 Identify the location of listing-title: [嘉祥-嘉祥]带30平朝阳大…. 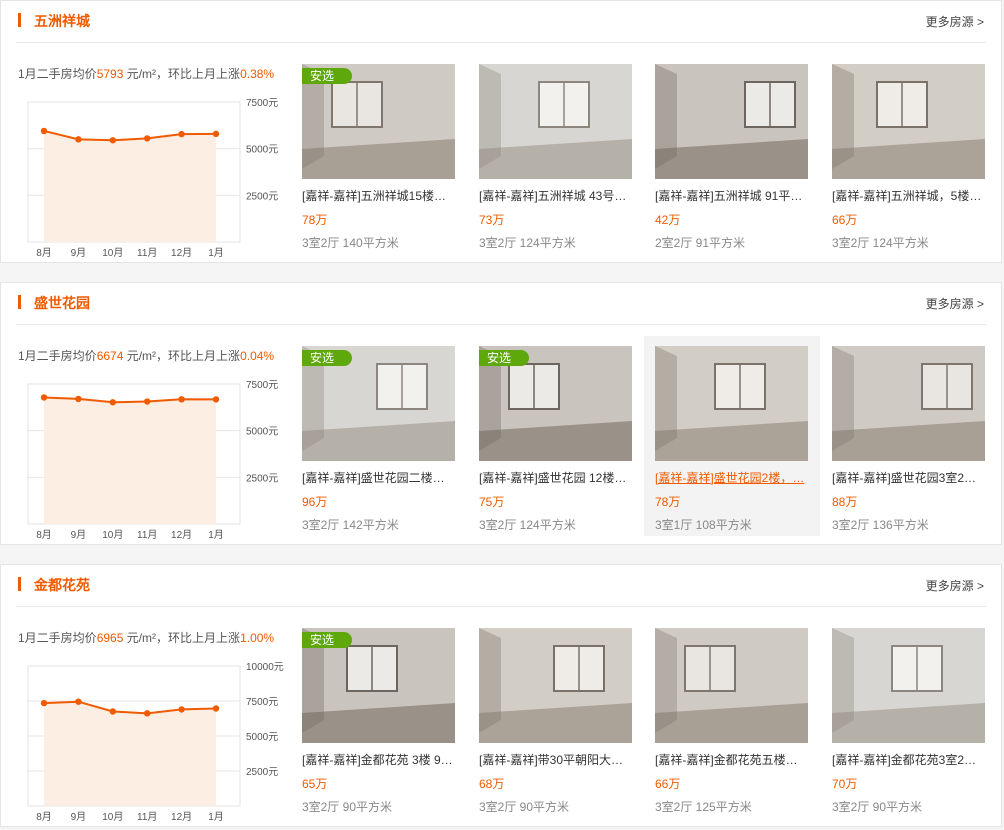
(555, 759).